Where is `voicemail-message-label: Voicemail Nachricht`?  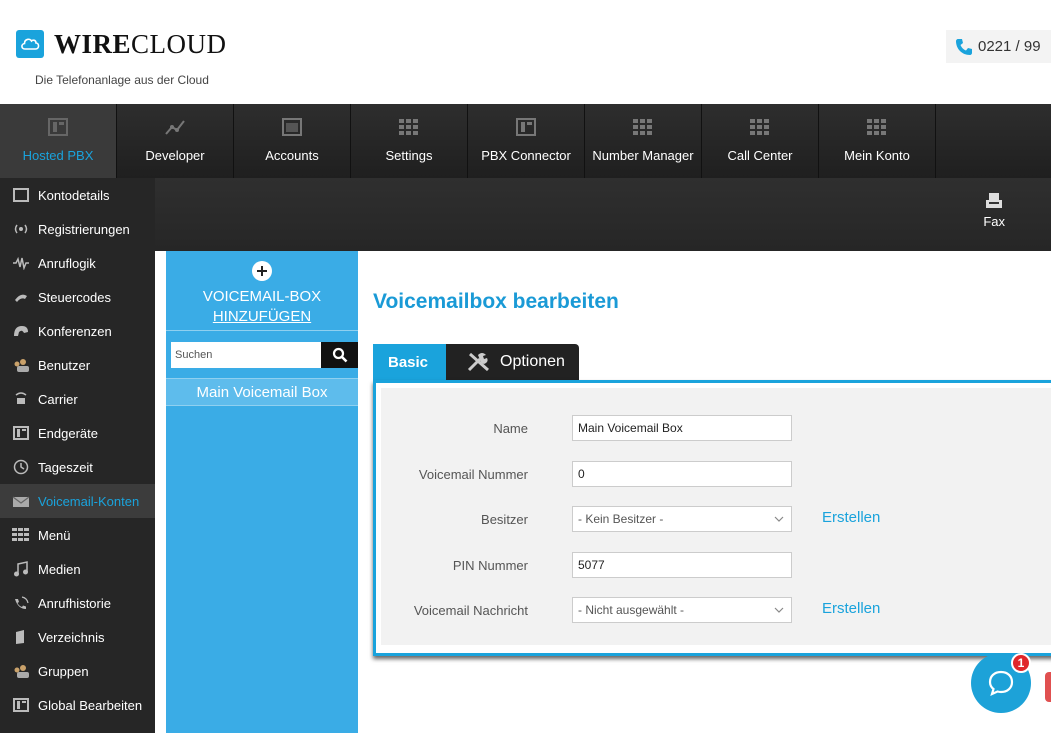
voicemail-message-label: Voicemail Nachricht is located at coordinates (470, 610).